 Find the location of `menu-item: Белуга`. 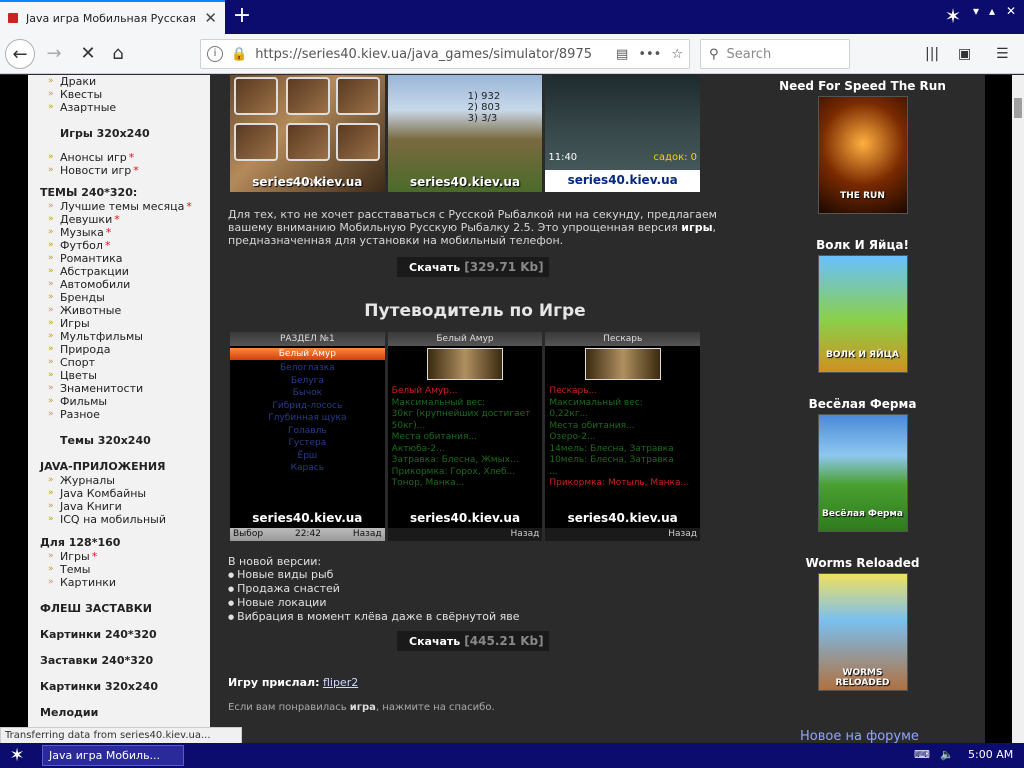

menu-item: Белуга is located at coordinates (307, 380).